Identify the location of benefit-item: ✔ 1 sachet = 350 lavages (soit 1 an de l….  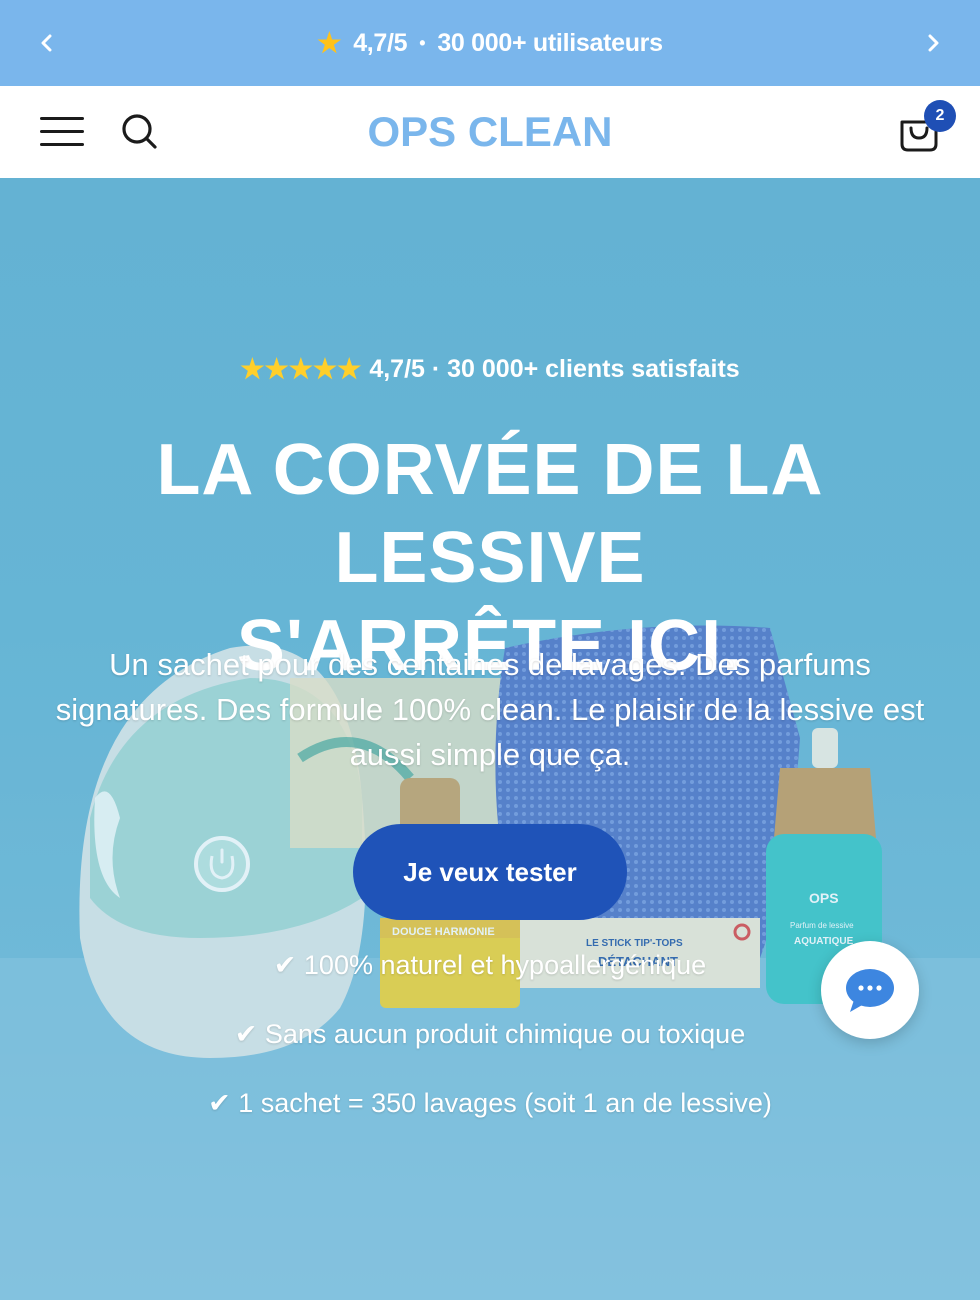
(490, 1103).